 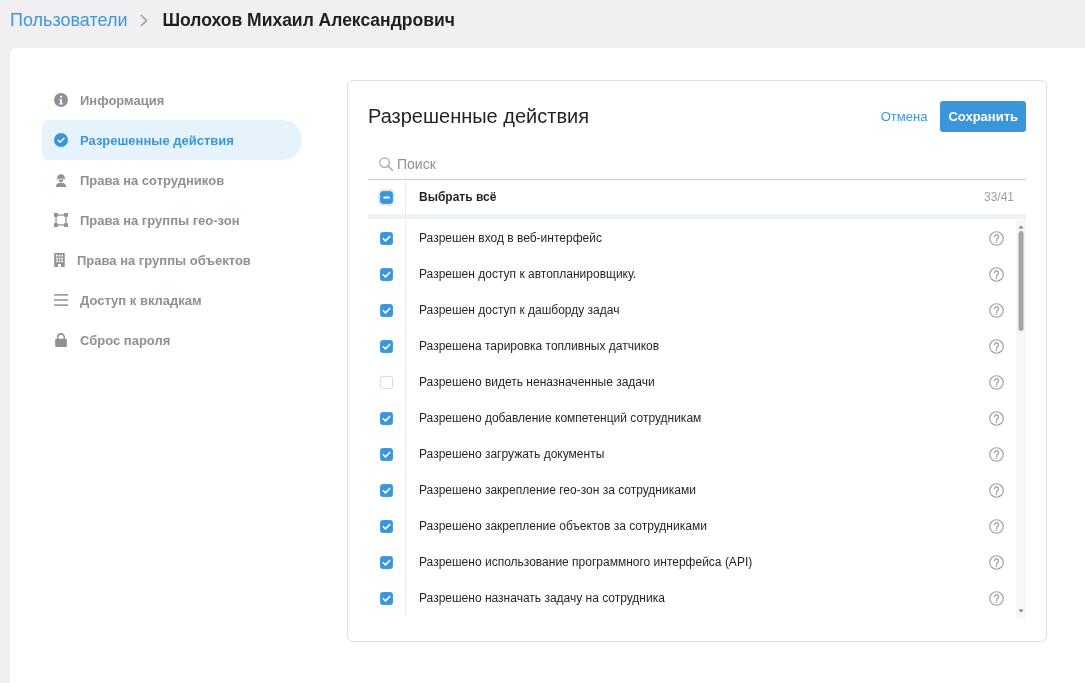 I want to click on permission-label: Разрешено добавление компетенций сотрудникам, so click(x=560, y=418).